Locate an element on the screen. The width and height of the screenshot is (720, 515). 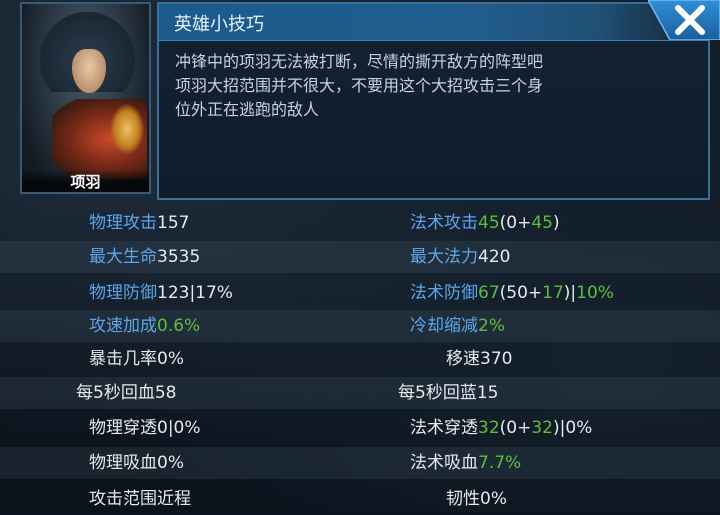
tips-title: 英雄小技巧 is located at coordinates (219, 24).